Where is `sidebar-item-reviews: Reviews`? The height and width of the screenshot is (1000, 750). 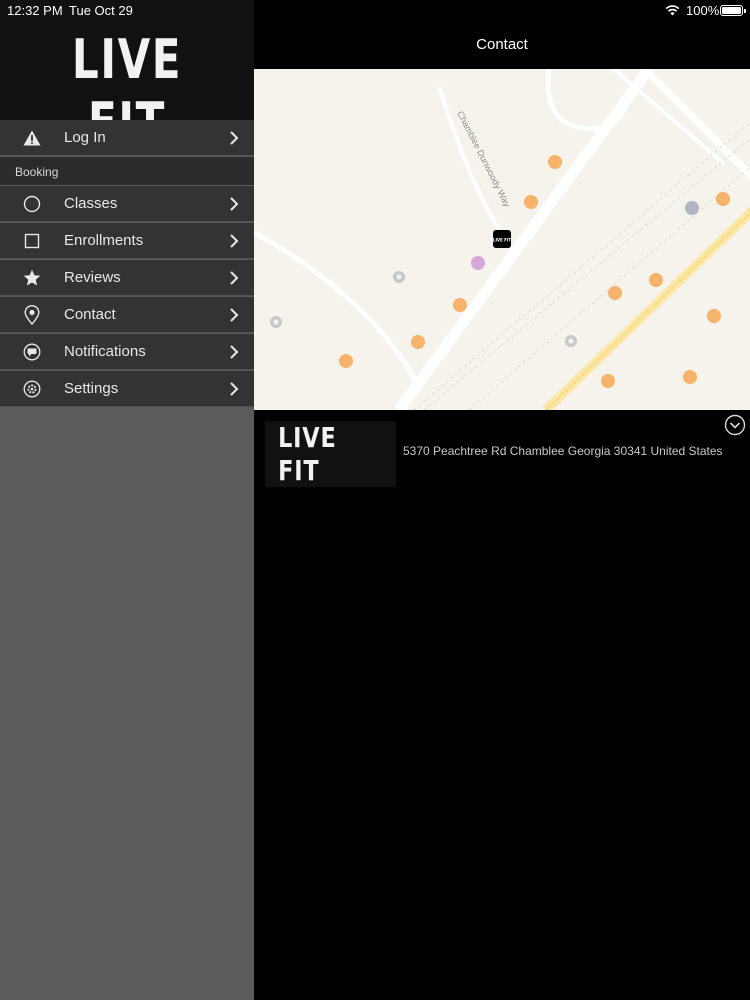 sidebar-item-reviews: Reviews is located at coordinates (127, 278).